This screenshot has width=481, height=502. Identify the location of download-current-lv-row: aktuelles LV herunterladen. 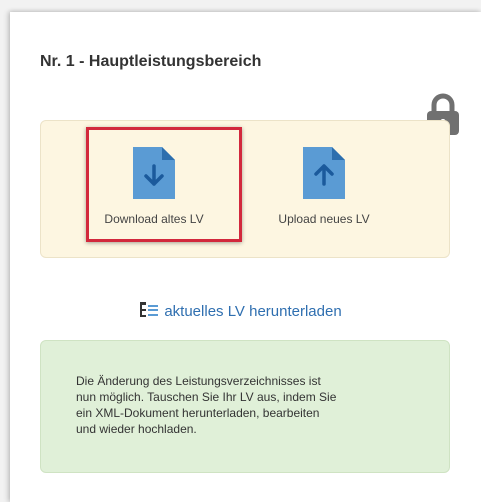
(240, 312).